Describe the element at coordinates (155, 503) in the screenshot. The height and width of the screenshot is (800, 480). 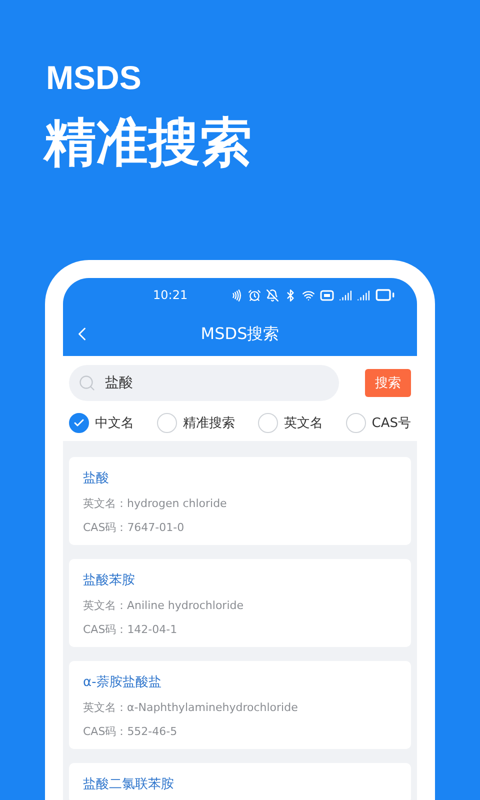
I see `english-name: 英文名：hydrogen chloride` at that location.